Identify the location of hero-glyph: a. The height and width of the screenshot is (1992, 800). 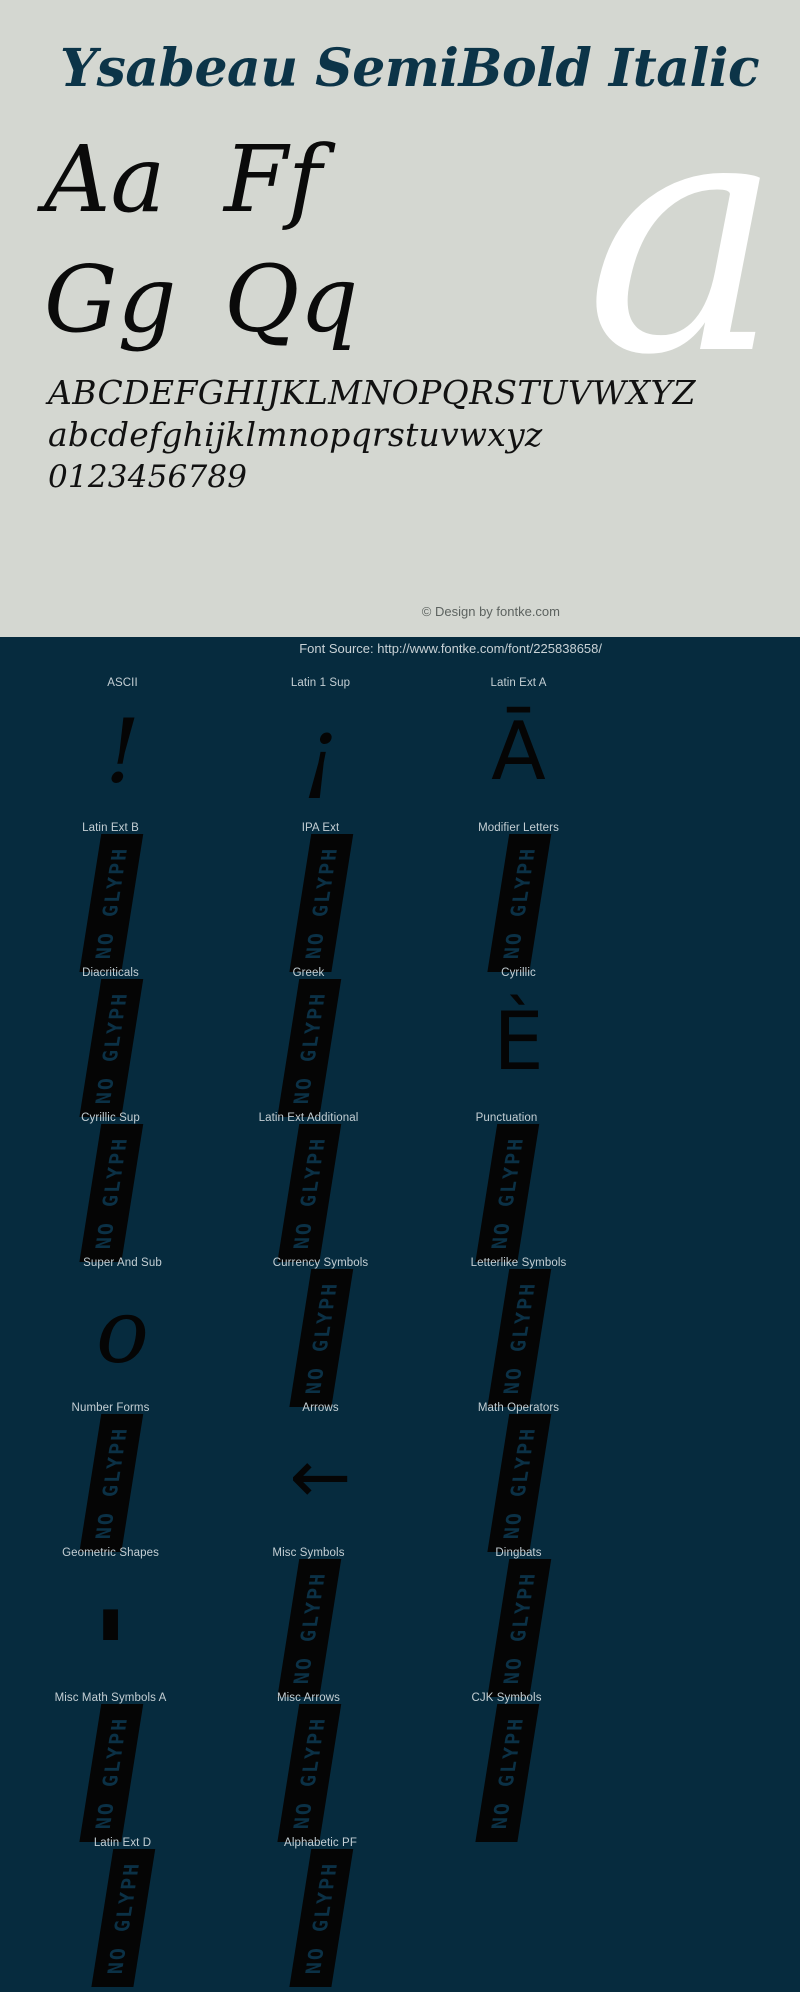
(683, 235).